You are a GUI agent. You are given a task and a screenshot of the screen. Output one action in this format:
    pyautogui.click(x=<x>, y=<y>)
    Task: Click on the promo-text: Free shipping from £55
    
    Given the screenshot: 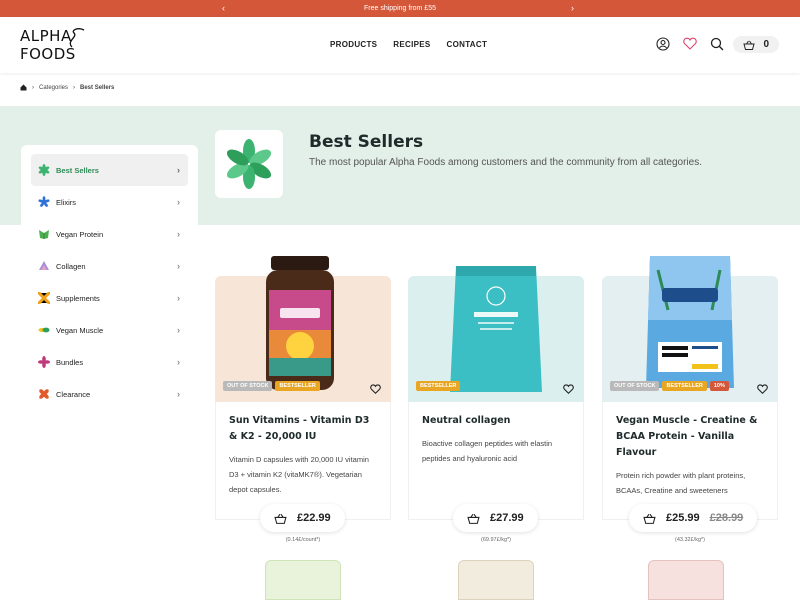 What is the action you would take?
    pyautogui.click(x=400, y=8)
    